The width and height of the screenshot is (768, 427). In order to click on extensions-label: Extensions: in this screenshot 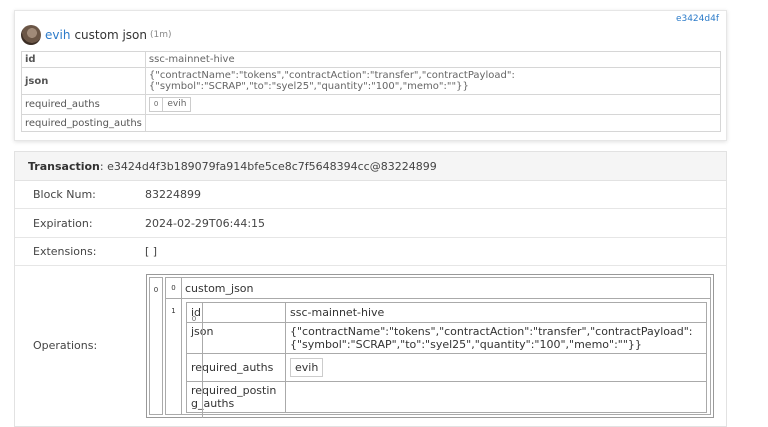, I will do `click(65, 251)`.